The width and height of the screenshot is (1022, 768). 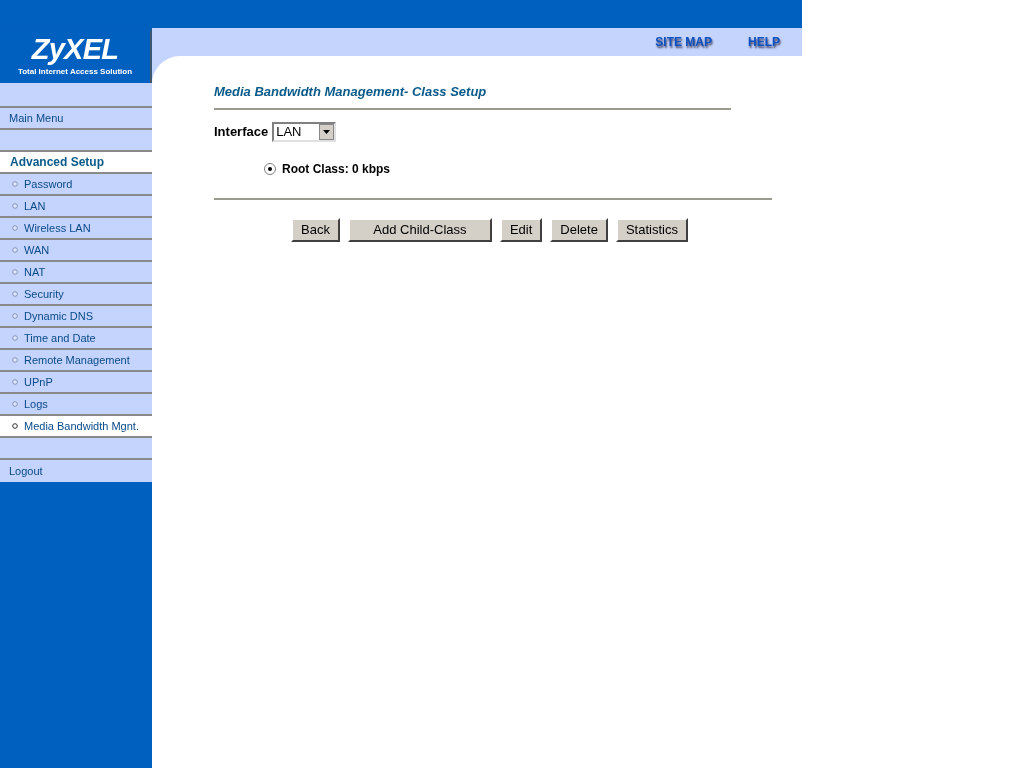 What do you see at coordinates (76, 185) in the screenshot?
I see `sidebar-item: Password` at bounding box center [76, 185].